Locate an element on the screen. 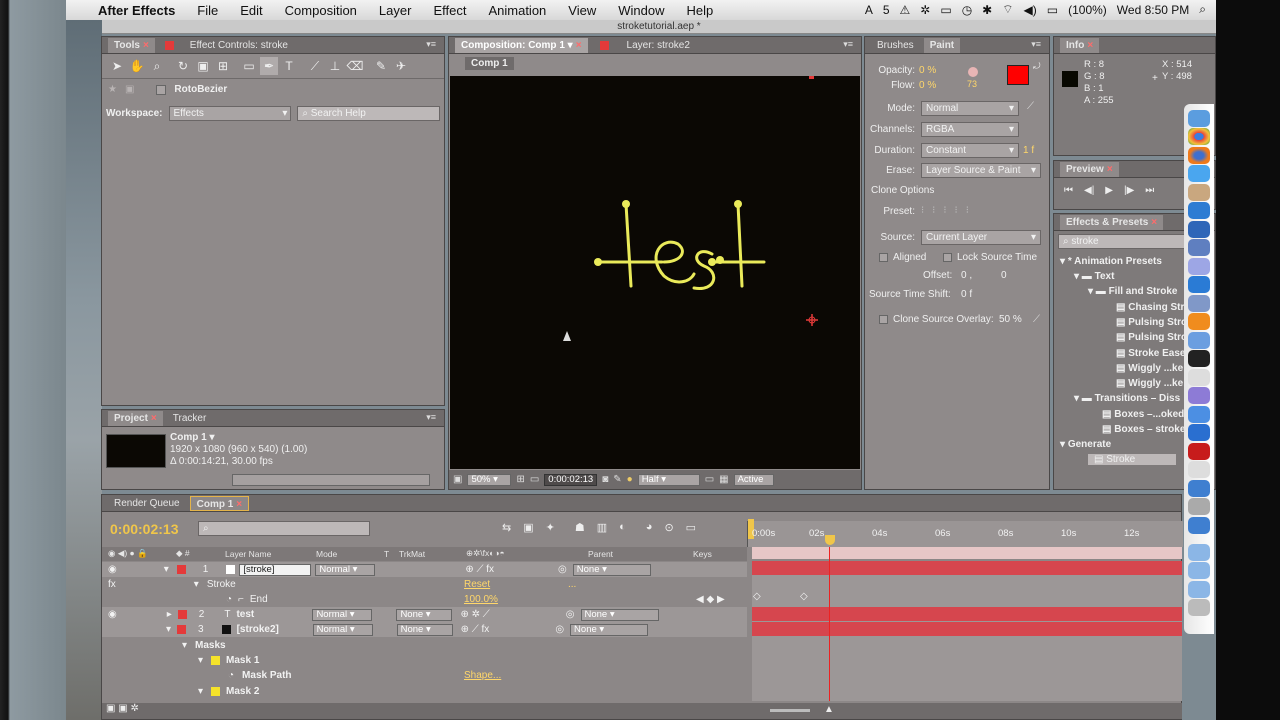 Image resolution: width=1280 pixels, height=720 pixels. mask-row-1: ▾ Mask 1 is located at coordinates (424, 660).